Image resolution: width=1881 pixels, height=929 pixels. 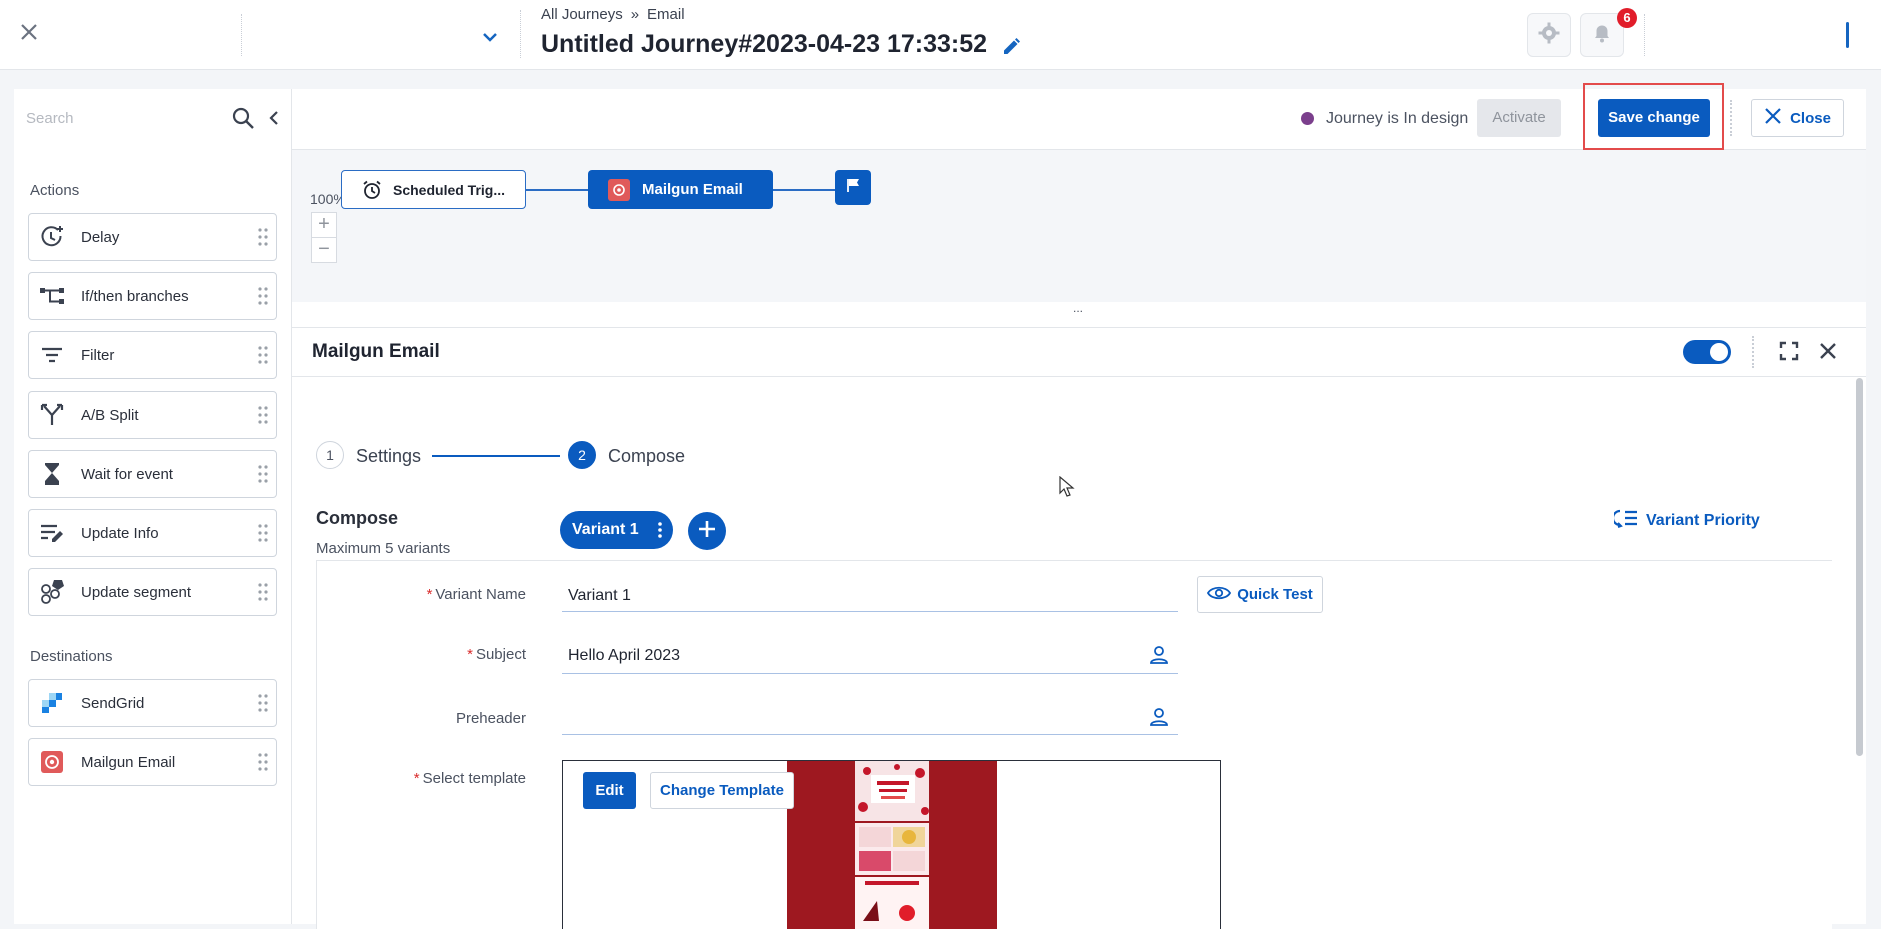 What do you see at coordinates (605, 529) in the screenshot?
I see `variant-tab-label: Variant 1` at bounding box center [605, 529].